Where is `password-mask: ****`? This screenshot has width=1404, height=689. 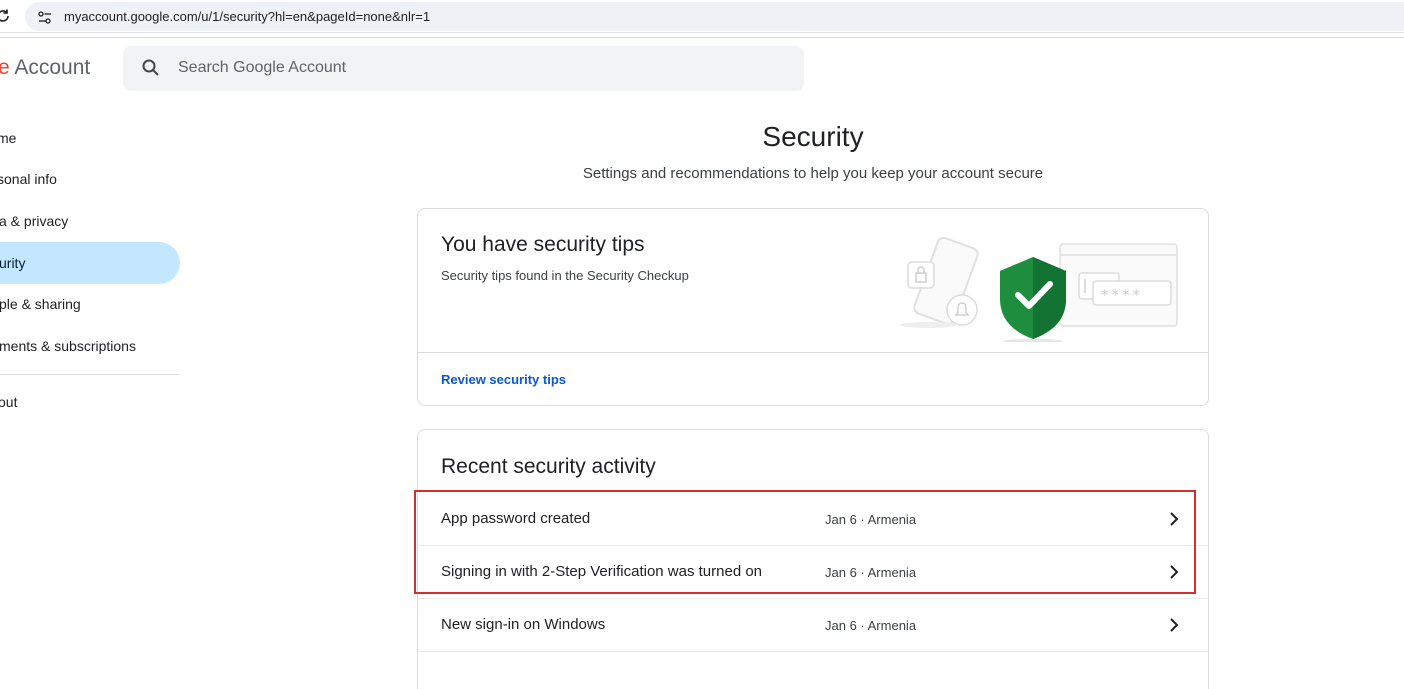 password-mask: **** is located at coordinates (1122, 295).